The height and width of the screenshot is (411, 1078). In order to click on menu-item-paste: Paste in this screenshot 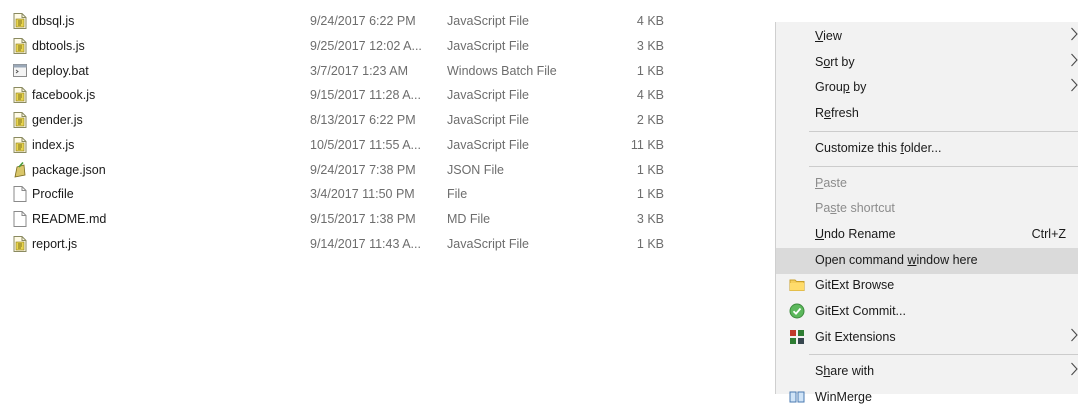, I will do `click(927, 184)`.